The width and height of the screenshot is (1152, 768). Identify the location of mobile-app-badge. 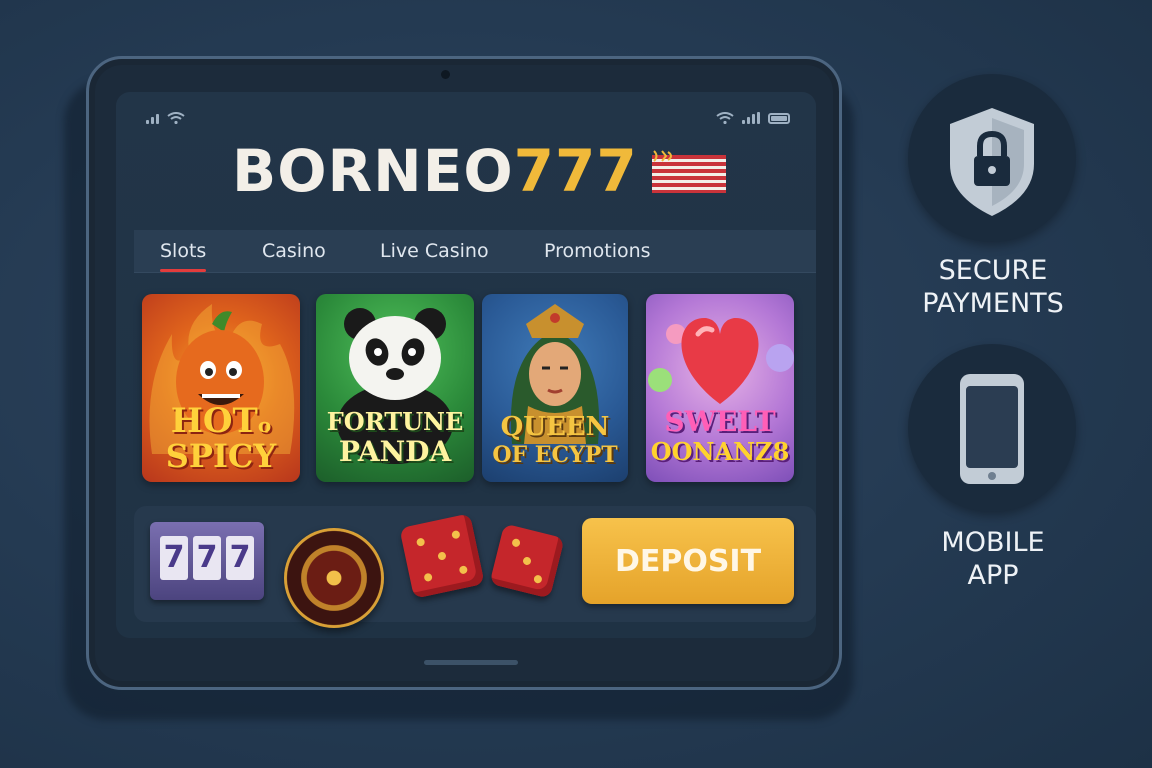
(992, 428).